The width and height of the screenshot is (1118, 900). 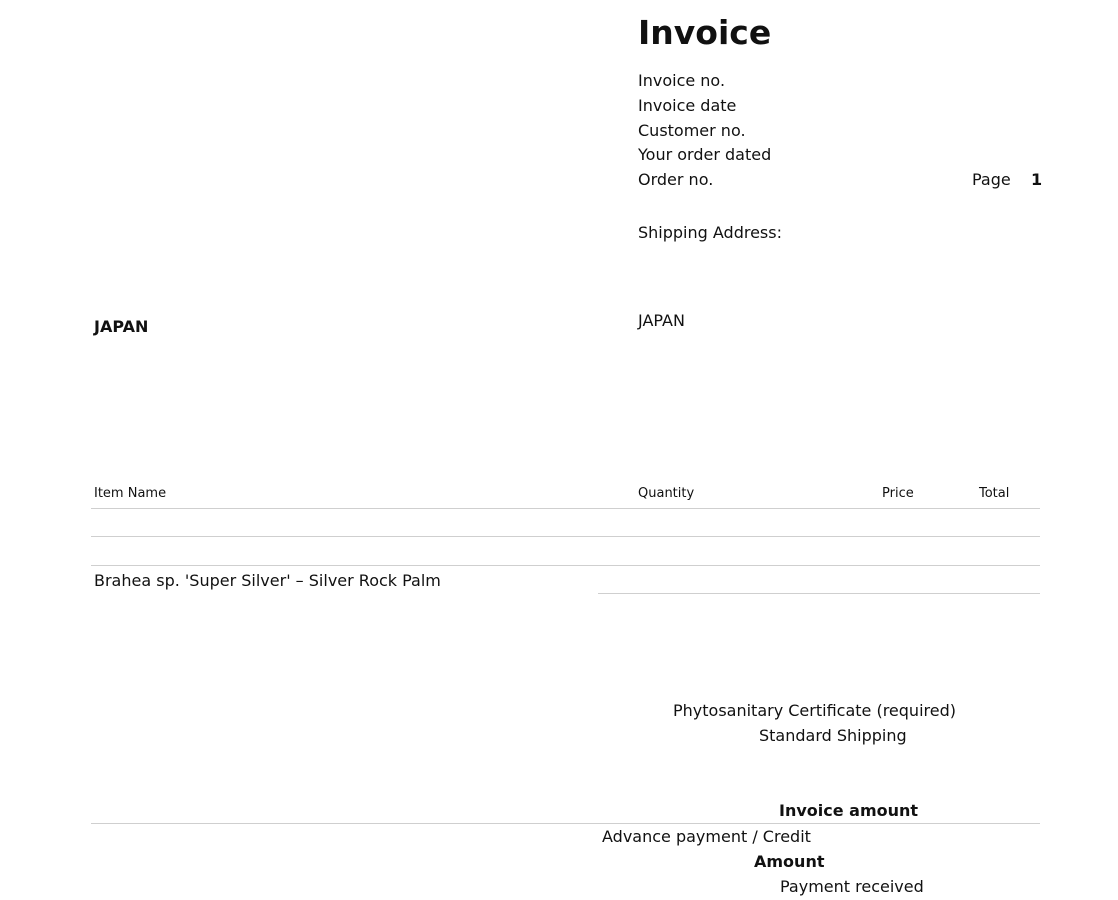 I want to click on totals-divider, so click(x=565, y=823).